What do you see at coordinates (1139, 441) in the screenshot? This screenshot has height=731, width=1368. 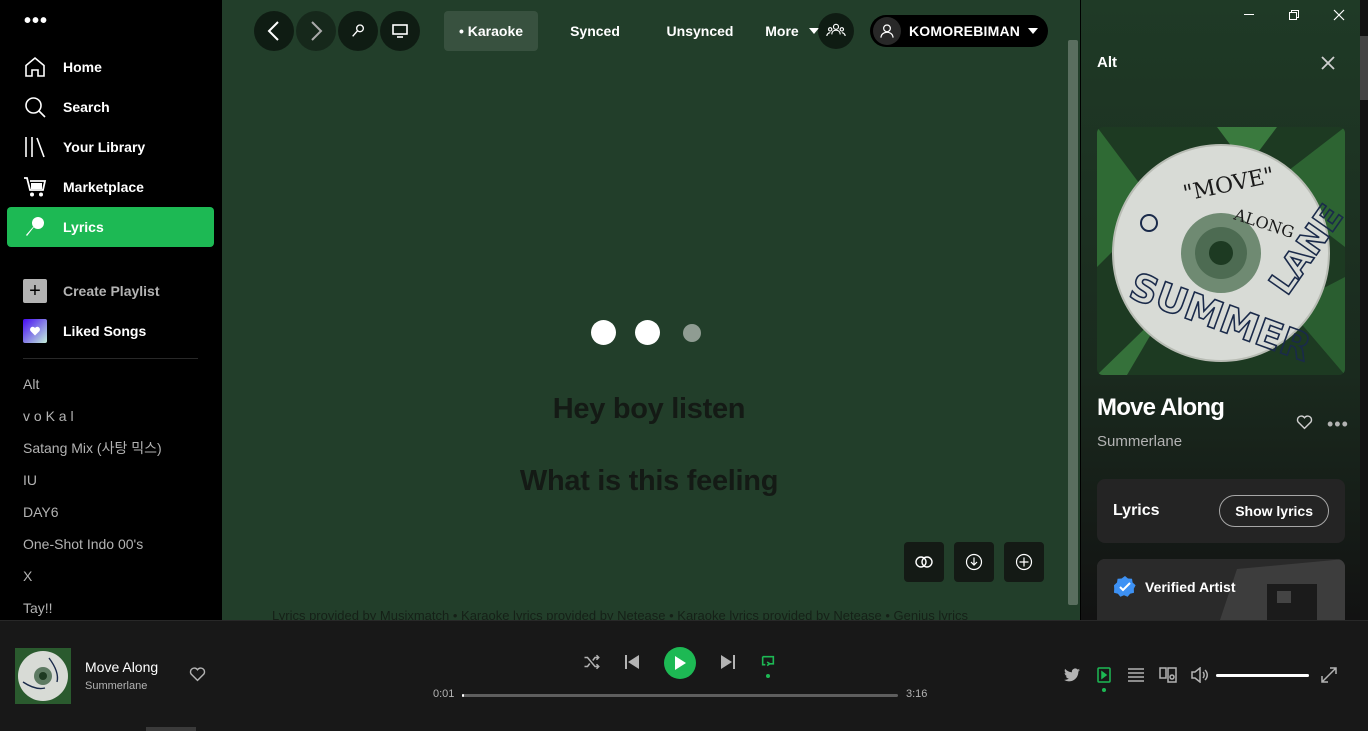 I see `panel-song-artist: Summerlane` at bounding box center [1139, 441].